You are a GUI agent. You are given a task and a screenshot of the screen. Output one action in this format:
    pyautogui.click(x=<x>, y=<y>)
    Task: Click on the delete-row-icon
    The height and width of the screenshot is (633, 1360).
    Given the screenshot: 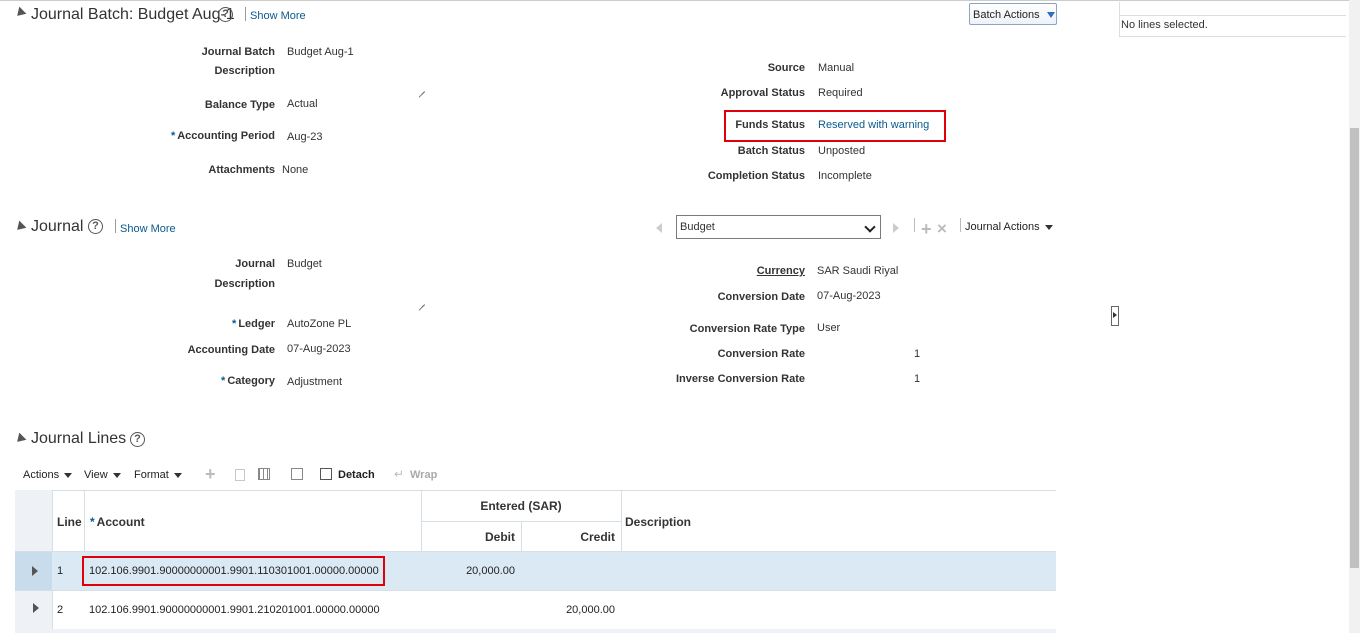 What is the action you would take?
    pyautogui.click(x=240, y=475)
    